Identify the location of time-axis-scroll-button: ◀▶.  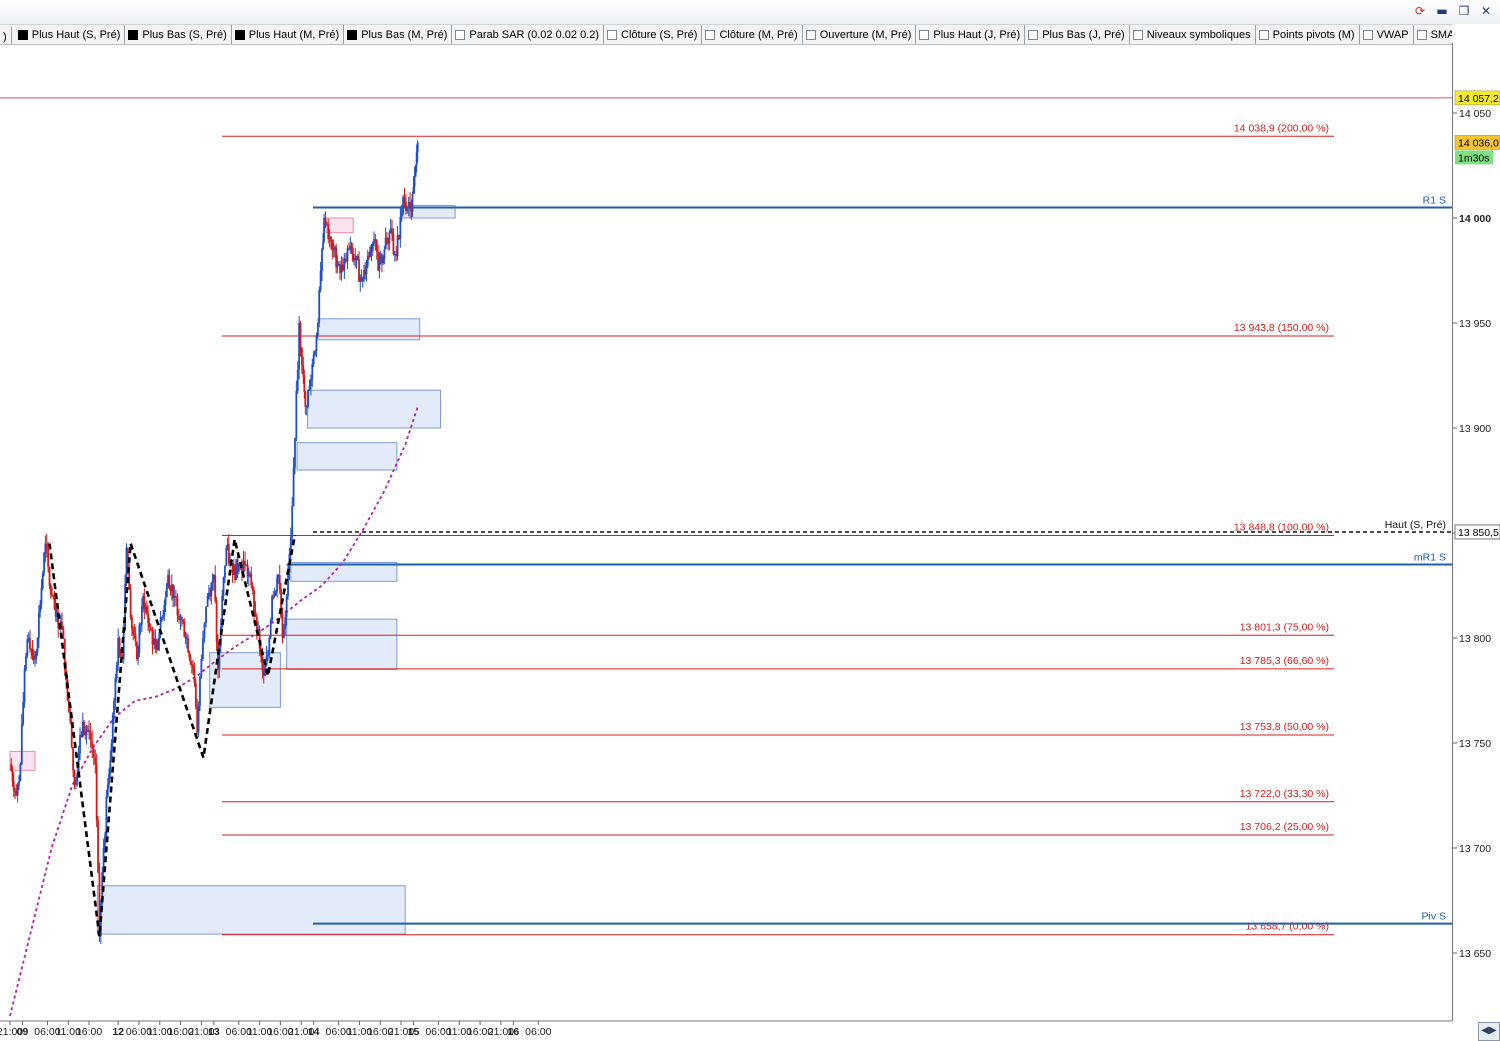
(1489, 1031).